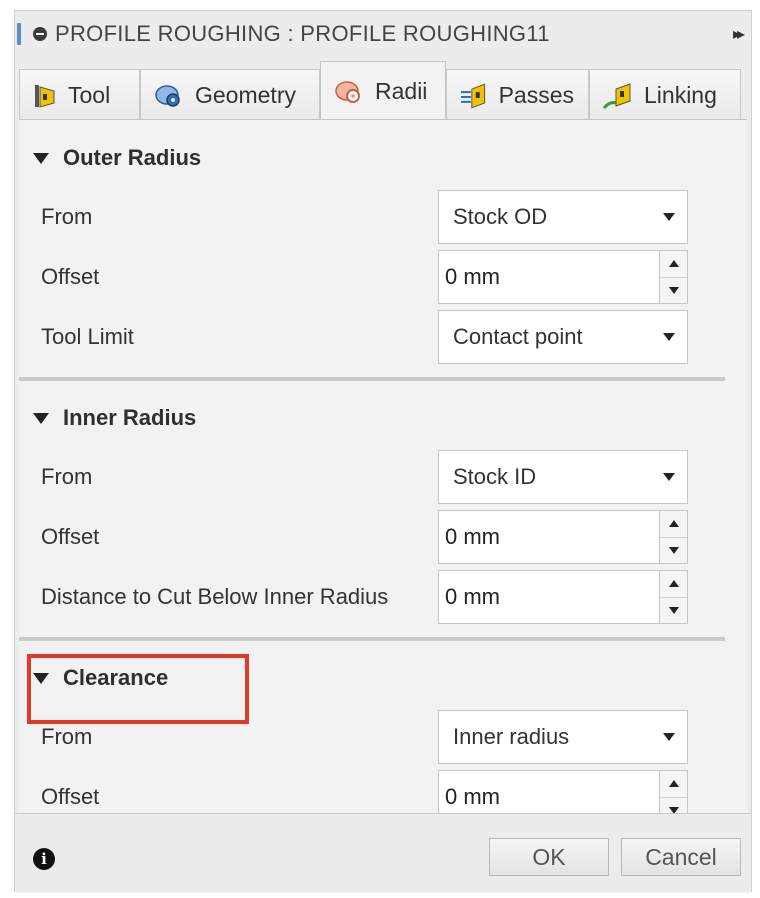 This screenshot has height=898, width=760. I want to click on tab-passes: Passes, so click(517, 95).